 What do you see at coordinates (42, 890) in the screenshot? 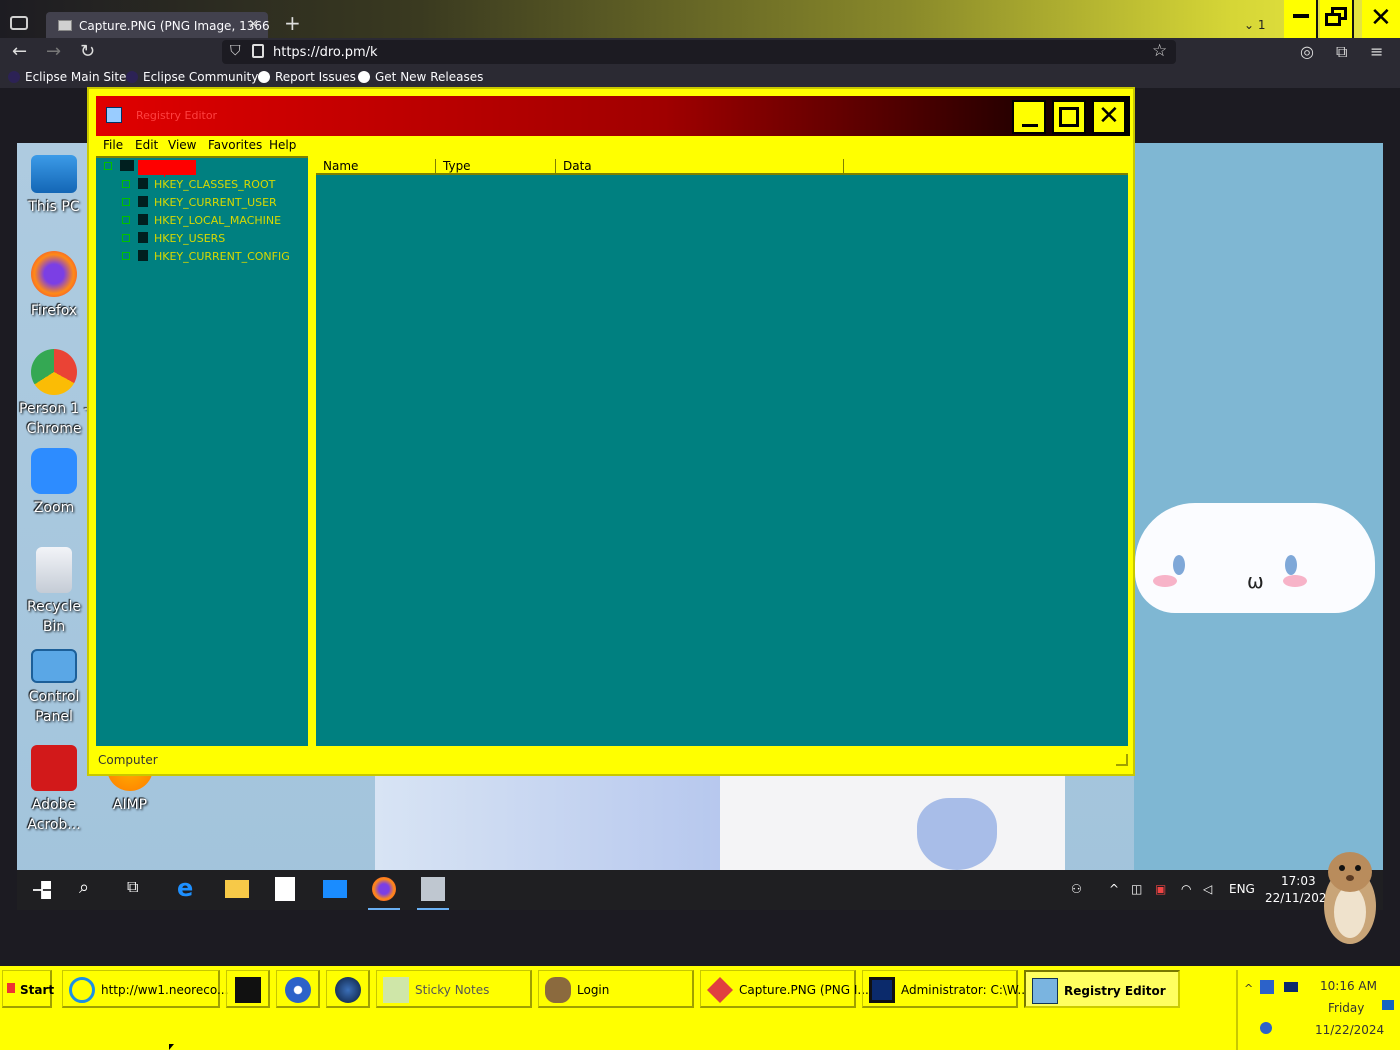
I see `windows-start-icon` at bounding box center [42, 890].